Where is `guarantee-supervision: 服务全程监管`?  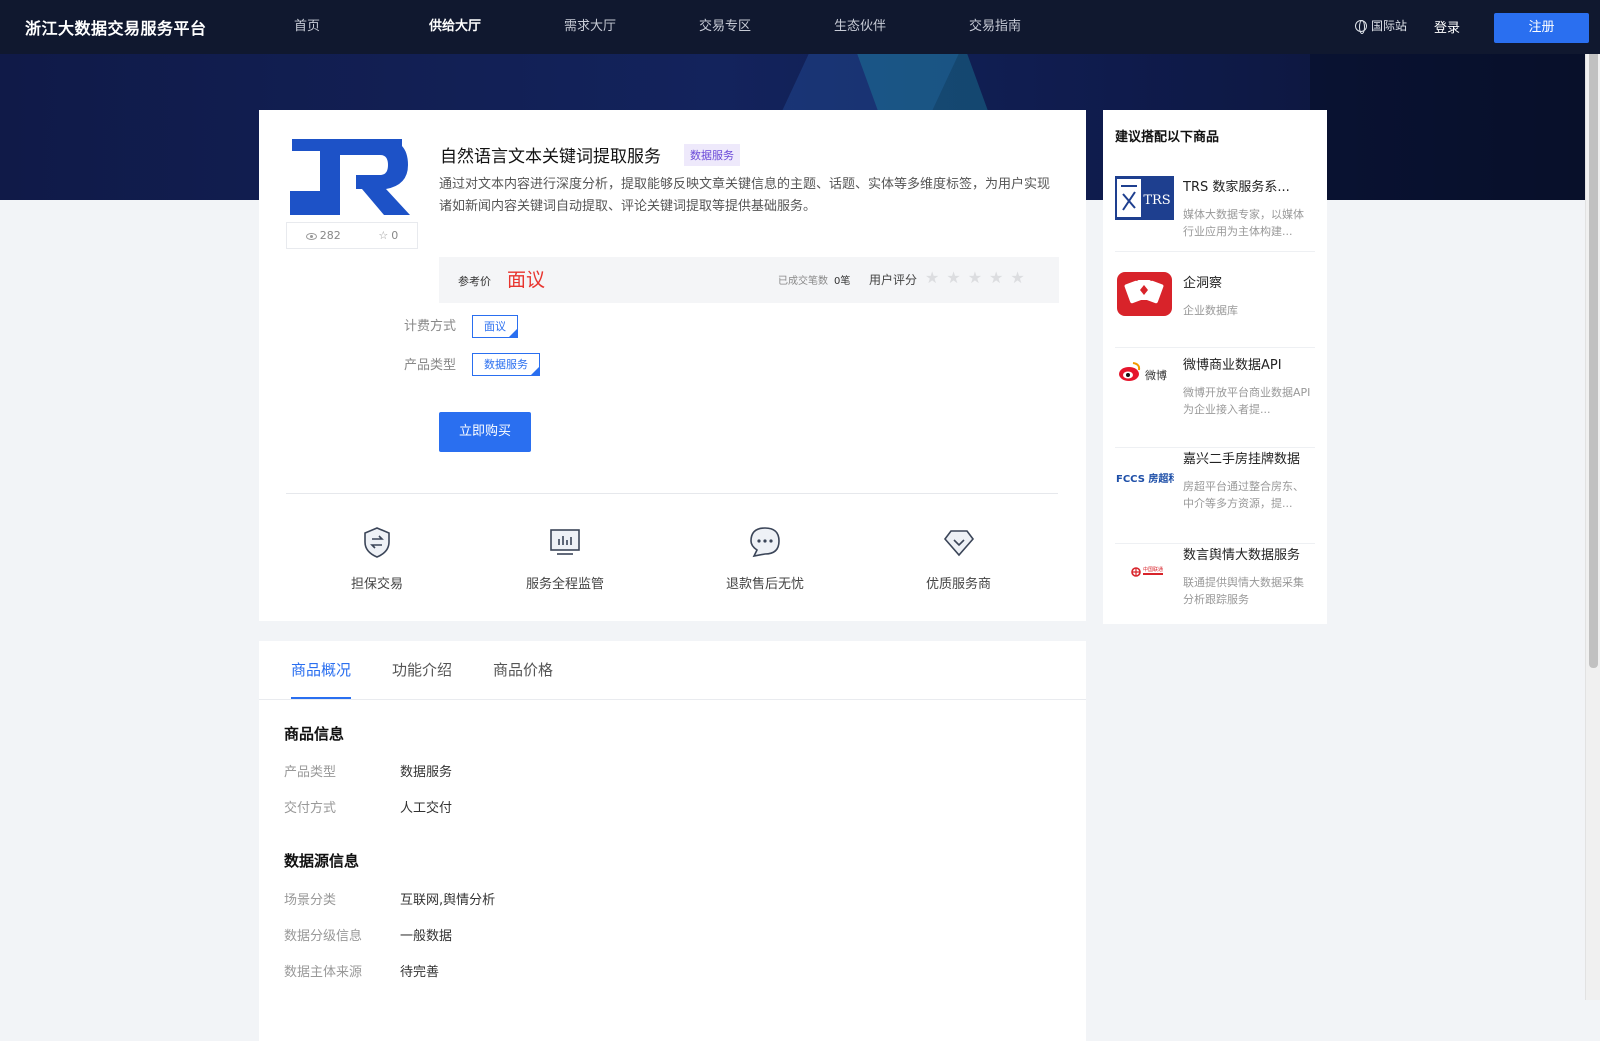
guarantee-supervision: 服务全程监管 is located at coordinates (565, 558).